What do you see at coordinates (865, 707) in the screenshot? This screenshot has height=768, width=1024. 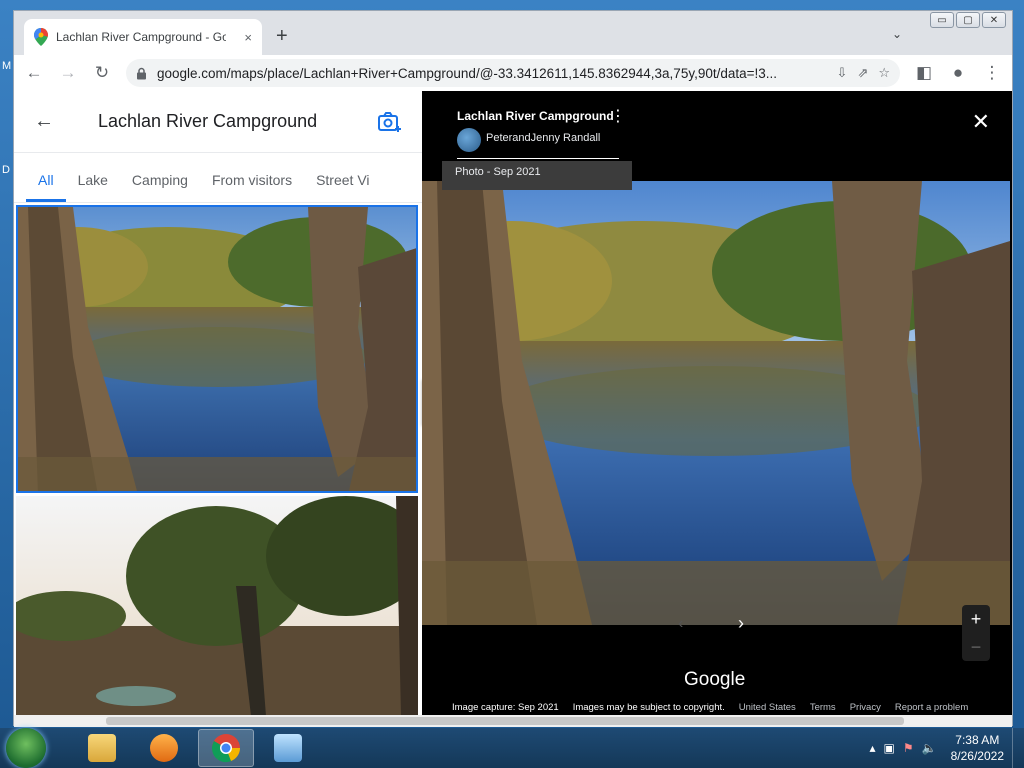 I see `privacy-link: Privacy` at bounding box center [865, 707].